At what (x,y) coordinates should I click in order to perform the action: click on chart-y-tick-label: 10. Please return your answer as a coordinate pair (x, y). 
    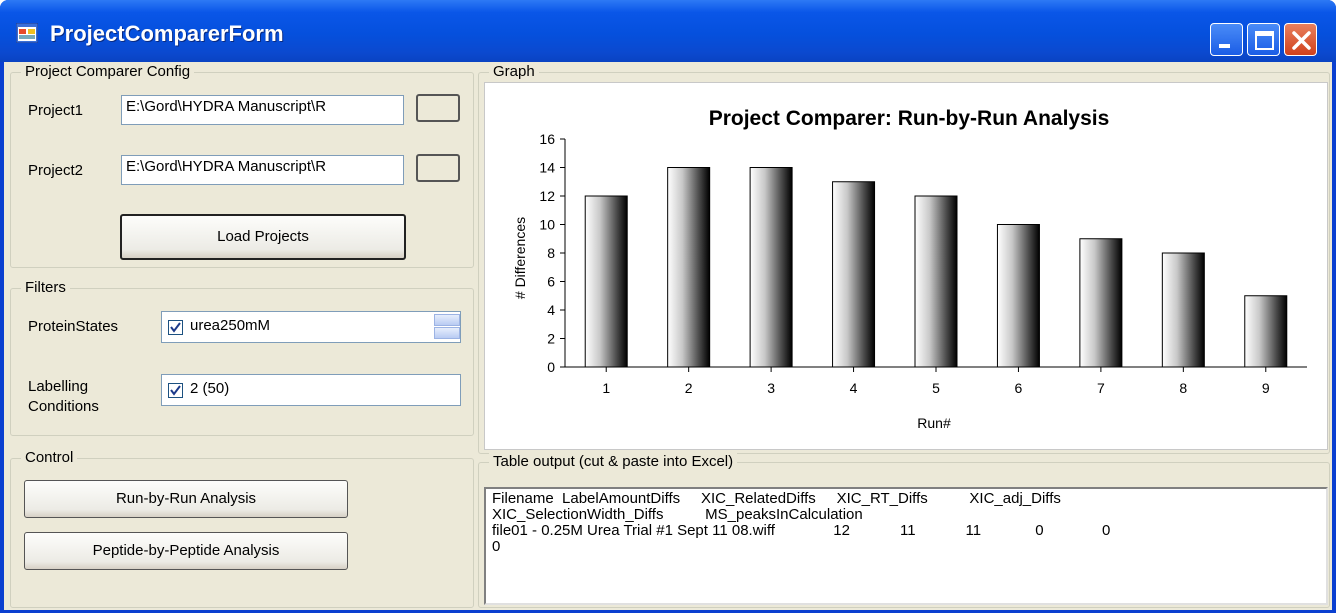
    Looking at the image, I should click on (547, 225).